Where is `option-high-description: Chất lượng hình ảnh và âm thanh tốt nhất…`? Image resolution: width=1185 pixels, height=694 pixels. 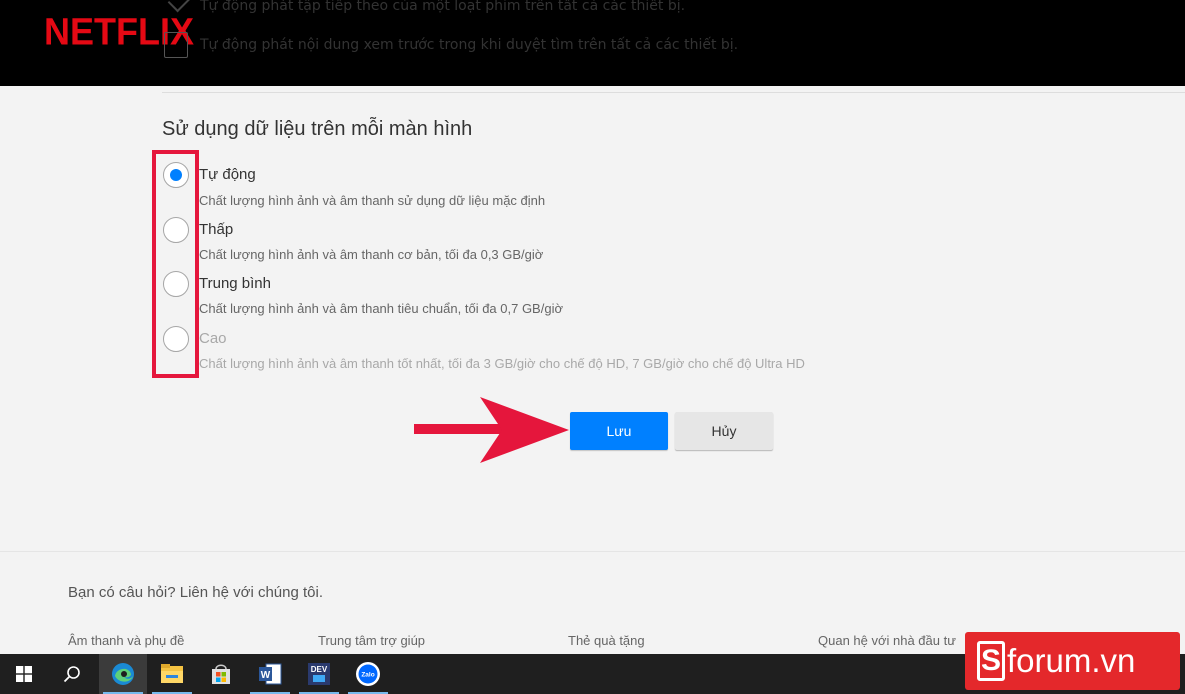
option-high-description: Chất lượng hình ảnh và âm thanh tốt nhất… is located at coordinates (502, 363).